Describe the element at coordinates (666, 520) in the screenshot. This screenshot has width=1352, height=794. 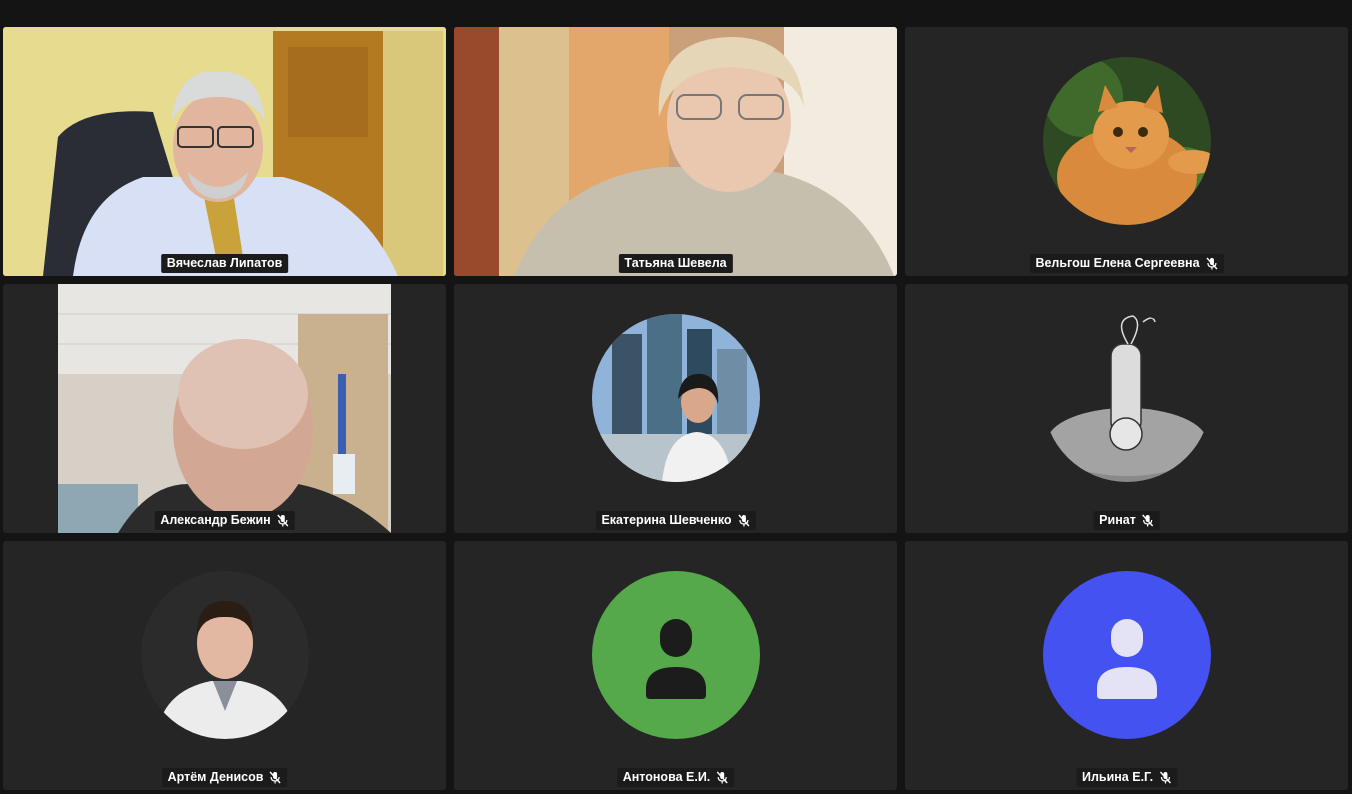
I see `participant-name: Екатерина Шевченко` at that location.